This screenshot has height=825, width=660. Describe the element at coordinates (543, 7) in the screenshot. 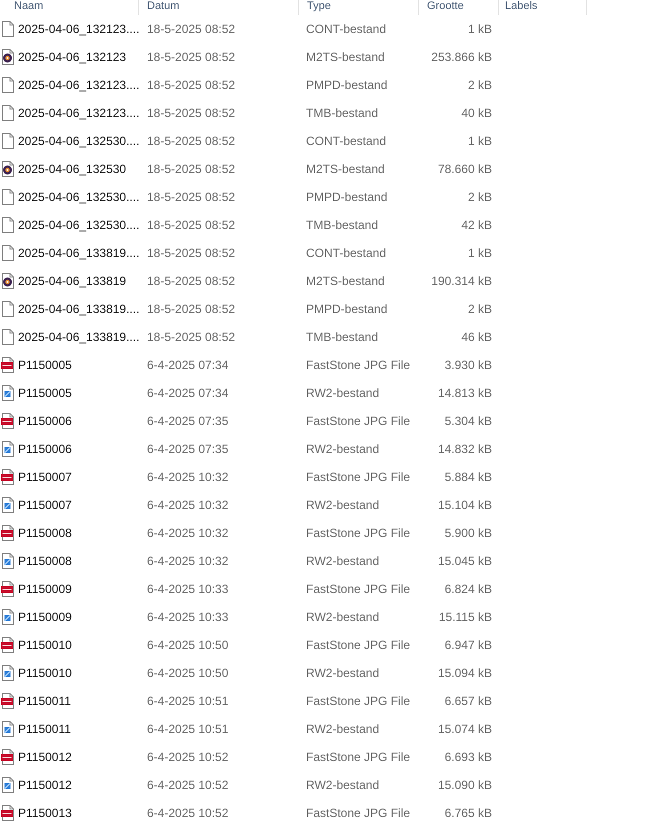

I see `column-header: Labels` at that location.